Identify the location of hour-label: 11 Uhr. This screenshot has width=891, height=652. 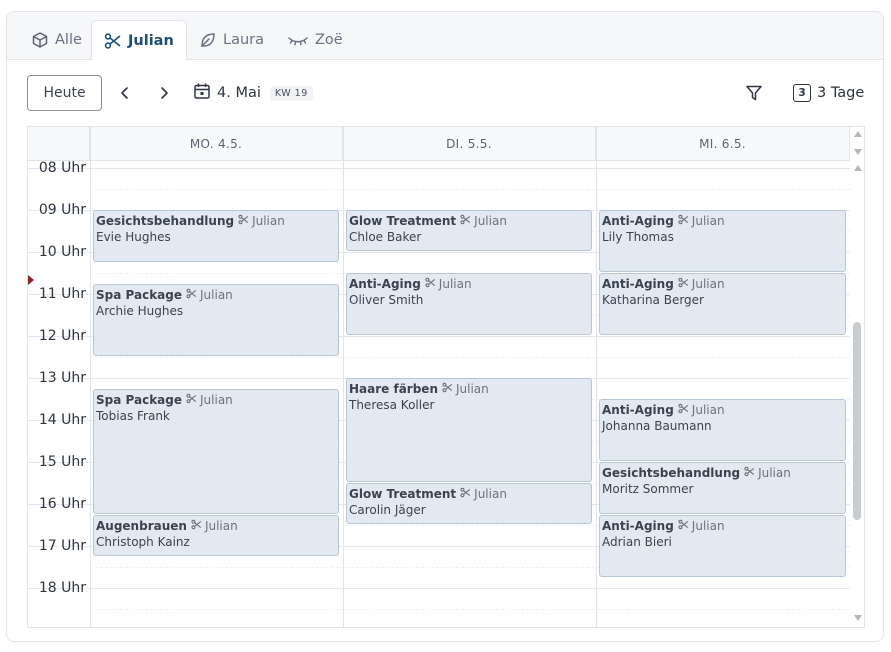
(62, 294).